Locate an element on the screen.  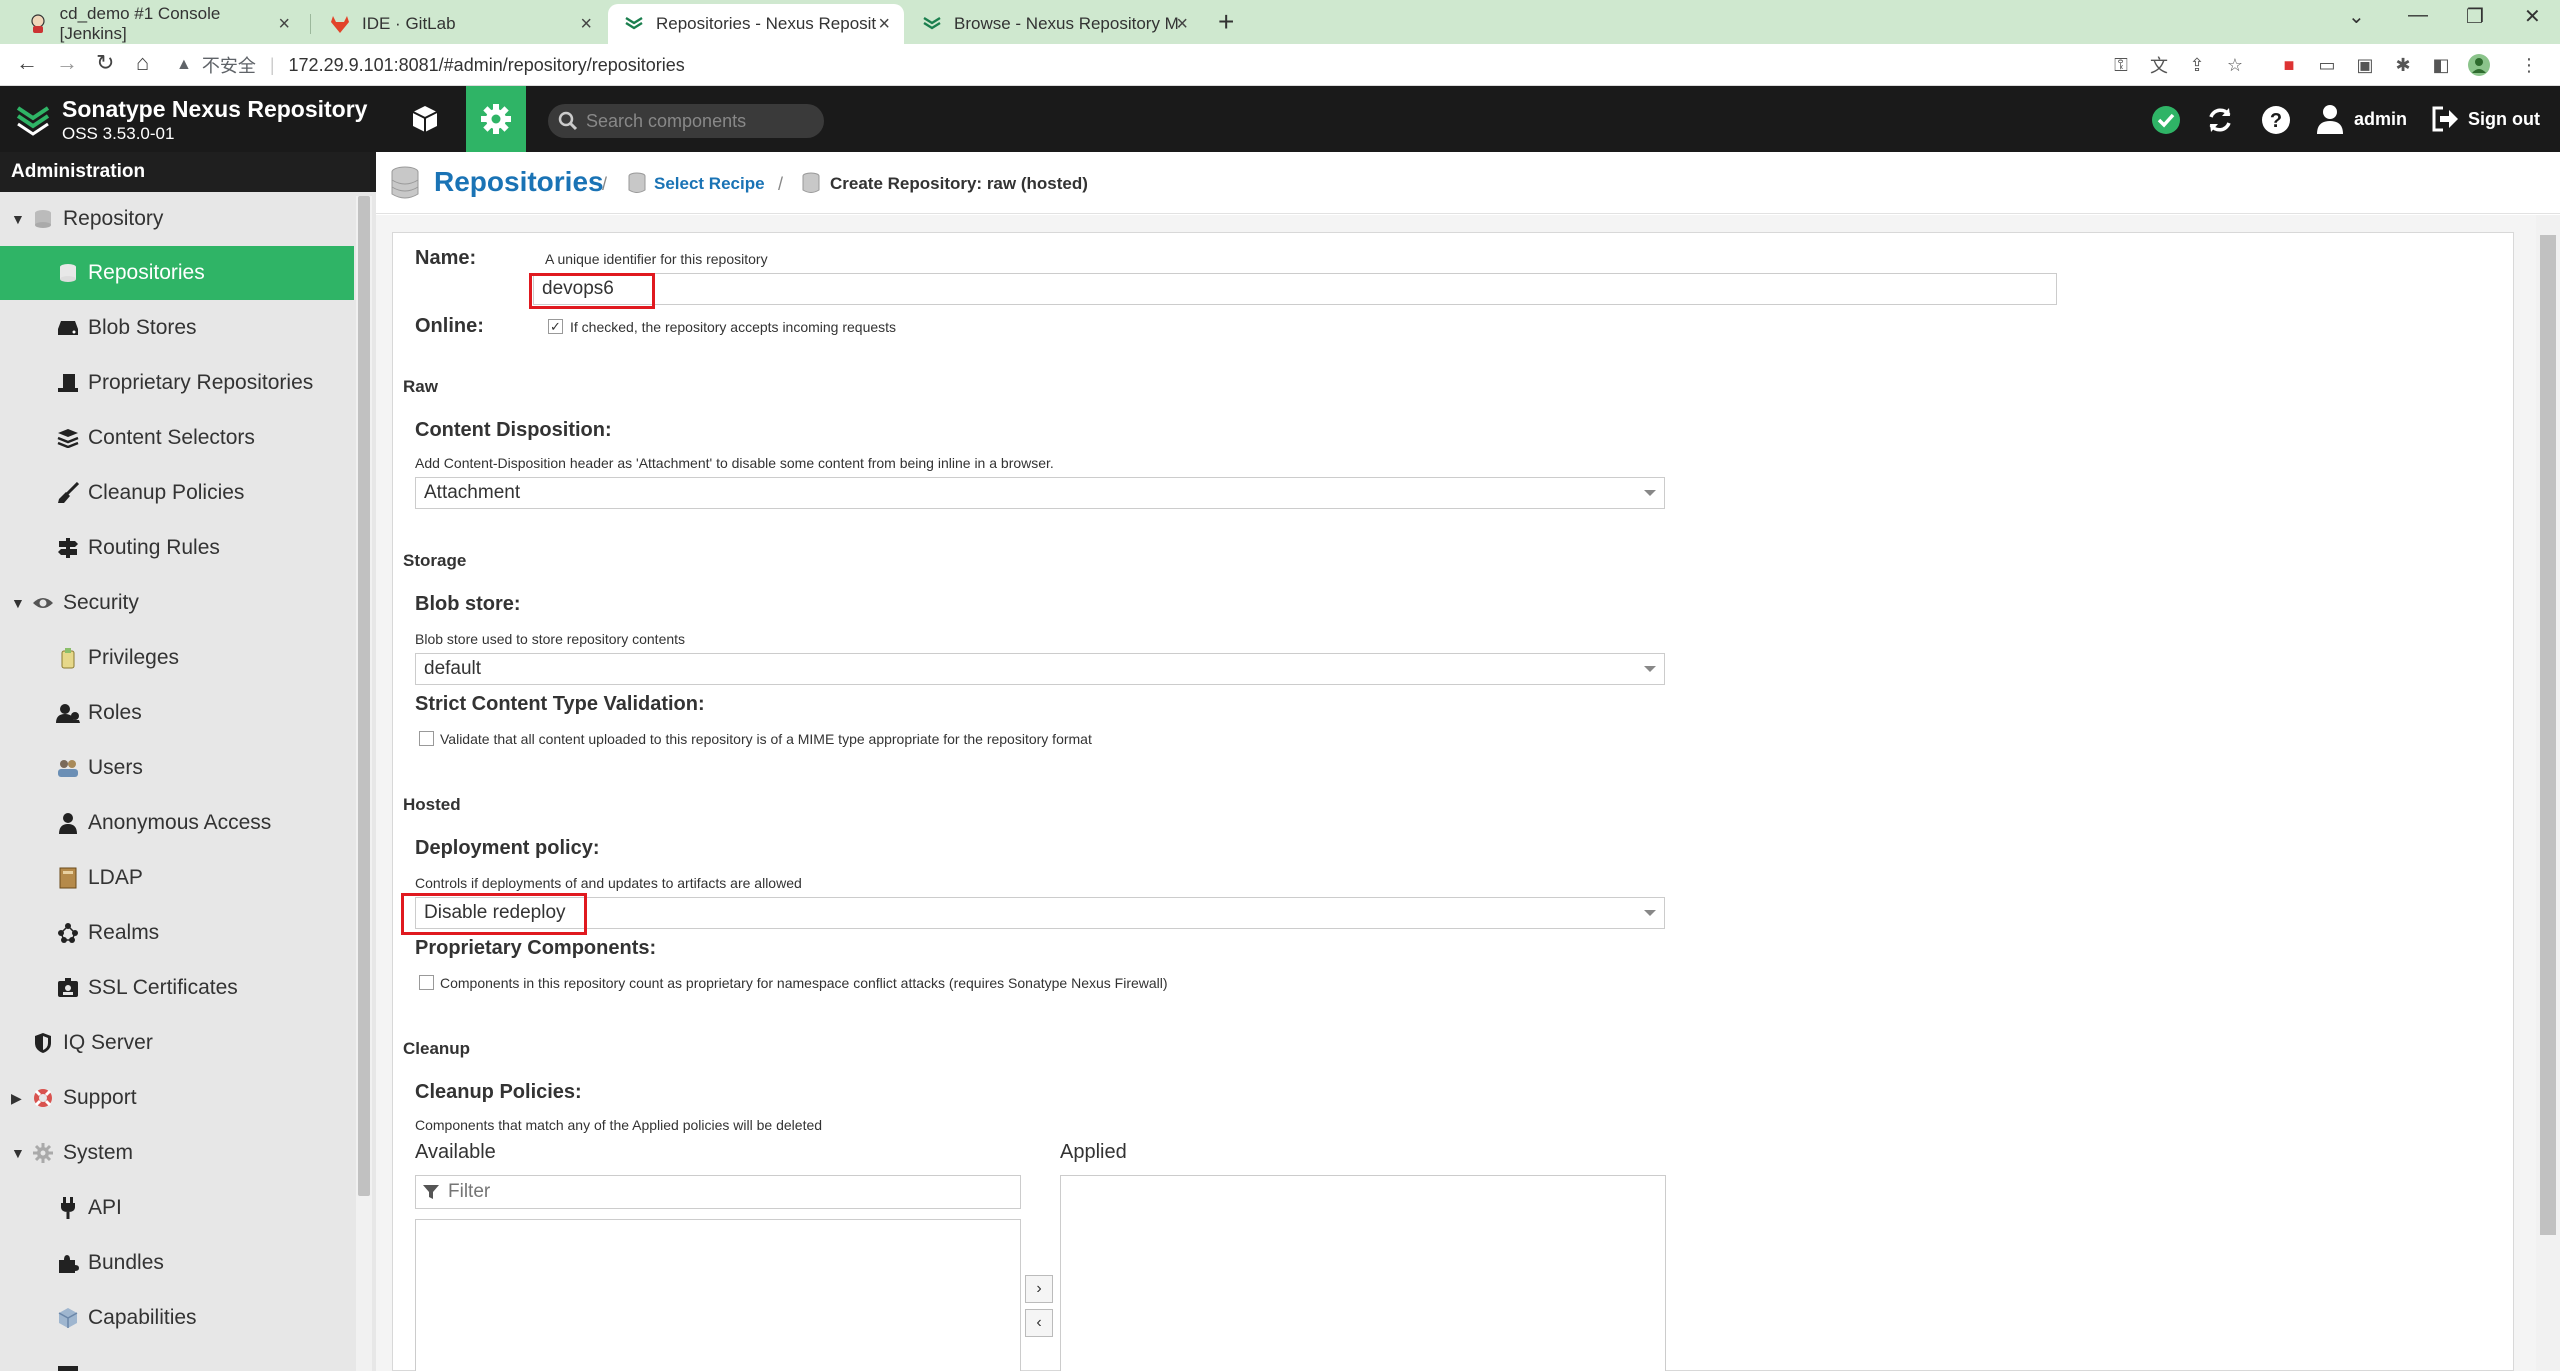
browse-cube-button is located at coordinates (425, 119).